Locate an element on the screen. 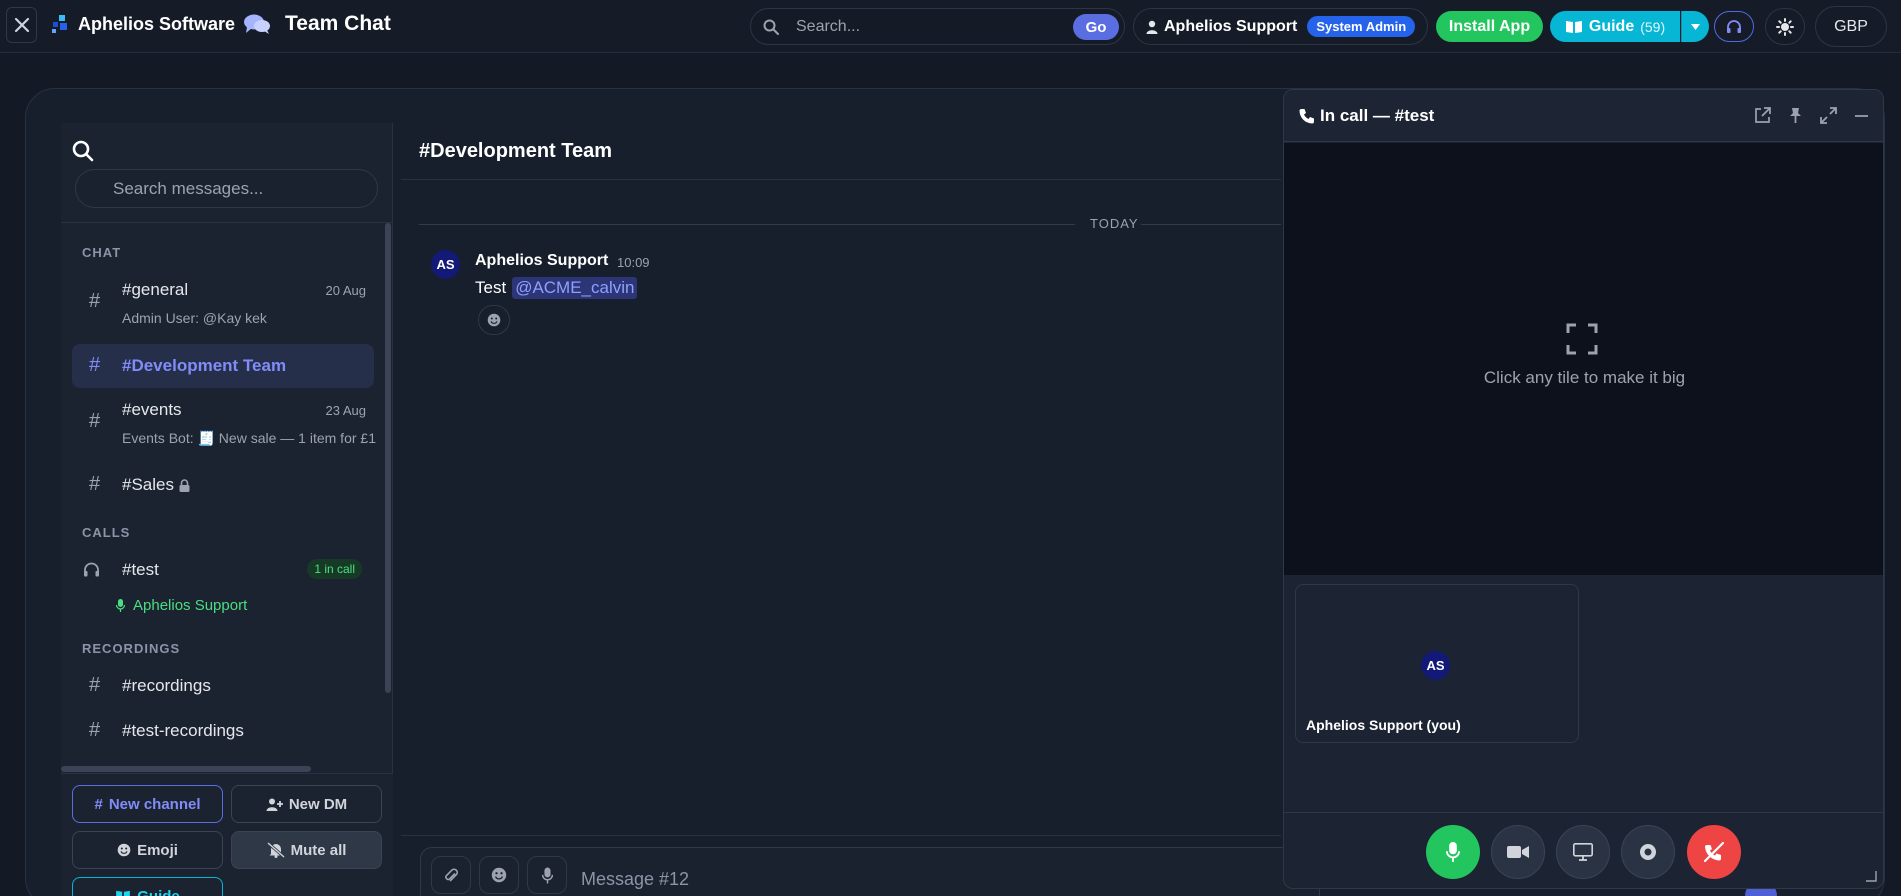 This screenshot has width=1901, height=896. sidebar-search is located at coordinates (227, 173).